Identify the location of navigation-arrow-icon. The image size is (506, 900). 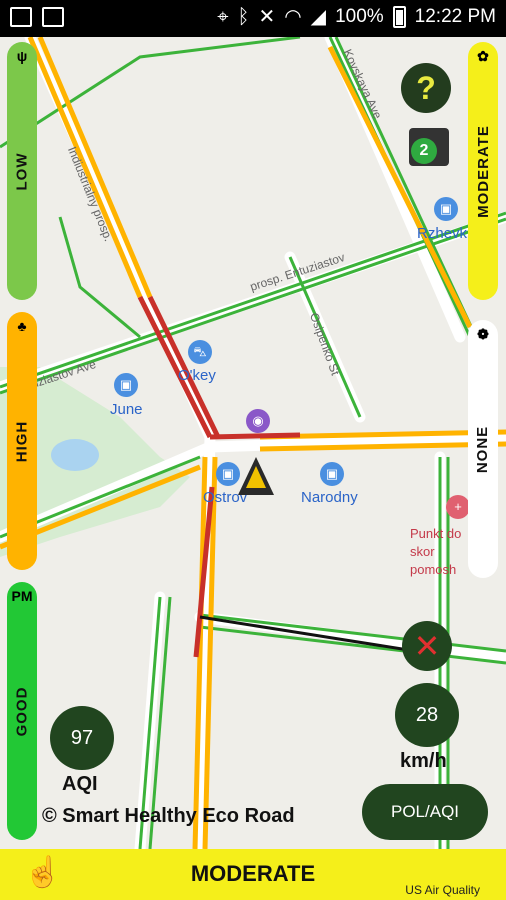
(256, 476).